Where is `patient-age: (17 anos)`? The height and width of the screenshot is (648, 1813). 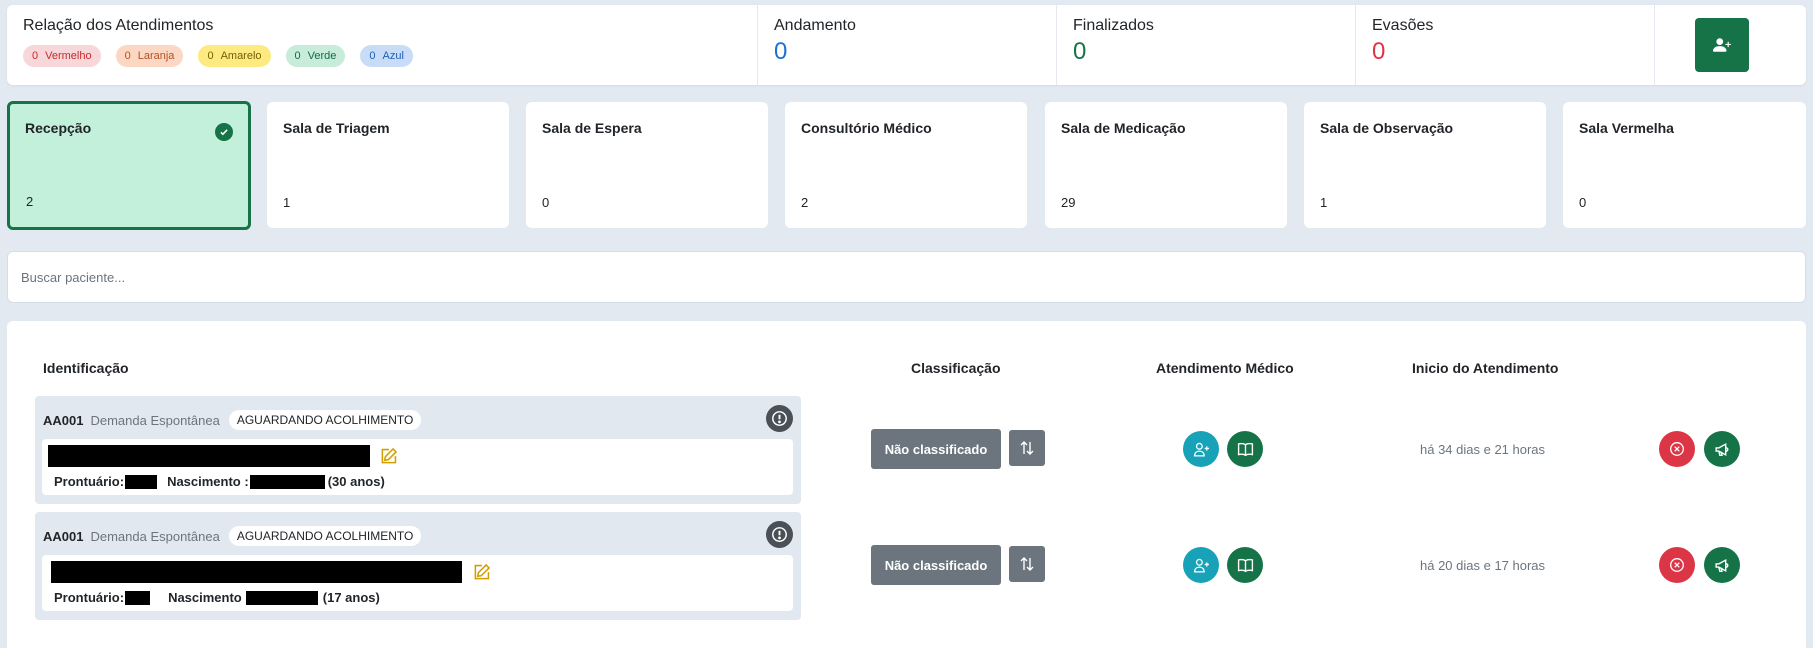 patient-age: (17 anos) is located at coordinates (351, 597).